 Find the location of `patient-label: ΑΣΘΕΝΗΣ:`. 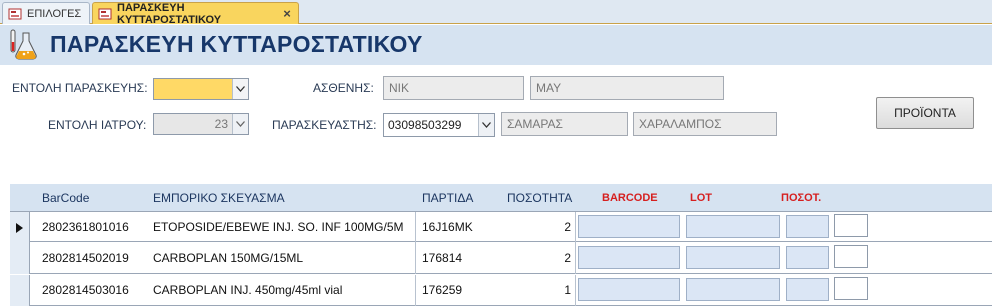

patient-label: ΑΣΘΕΝΗΣ: is located at coordinates (343, 88).